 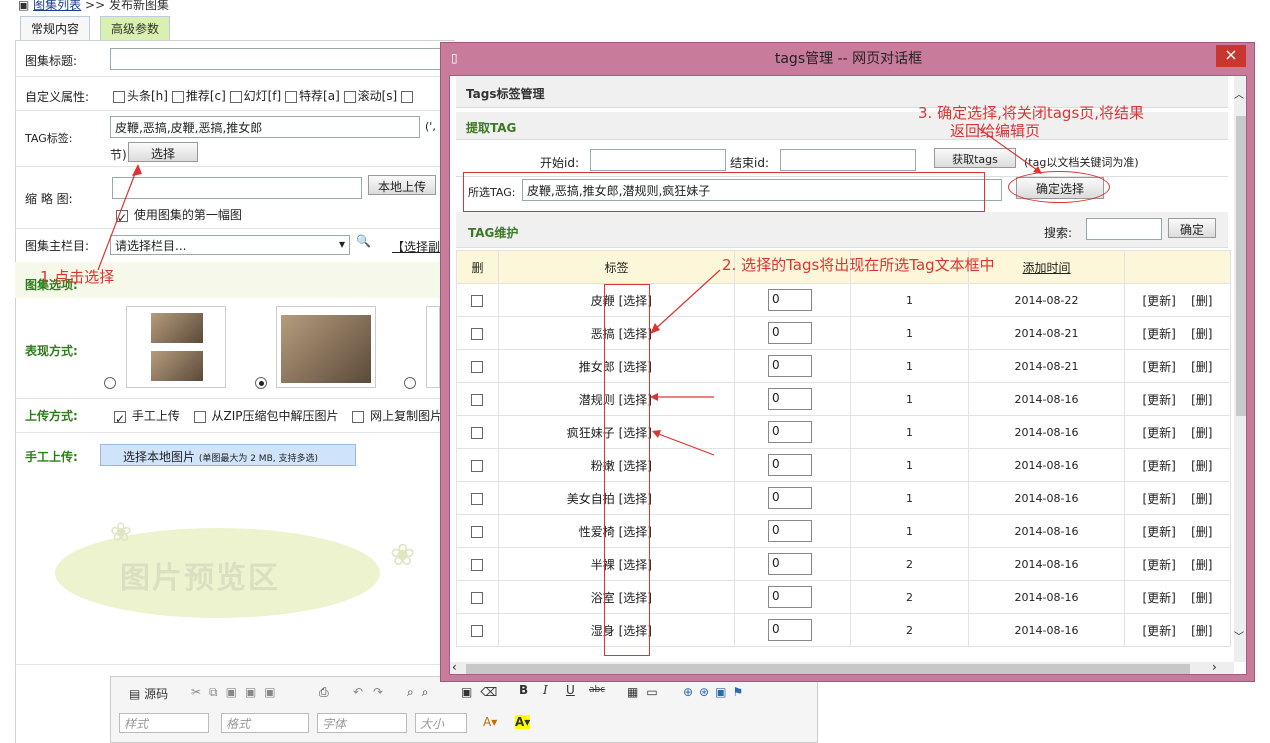 What do you see at coordinates (421, 692) in the screenshot?
I see `find-icons: ⌕⌕` at bounding box center [421, 692].